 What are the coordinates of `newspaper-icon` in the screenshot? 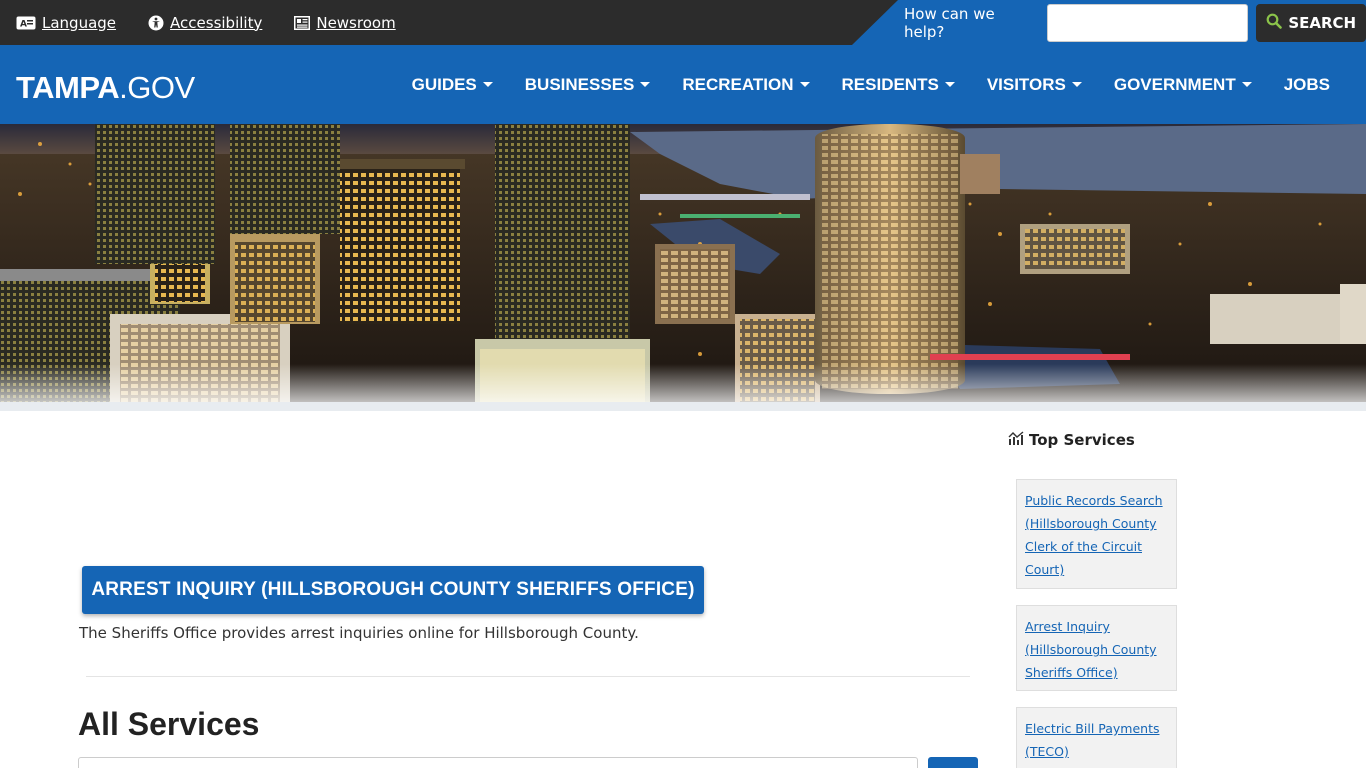 It's located at (302, 22).